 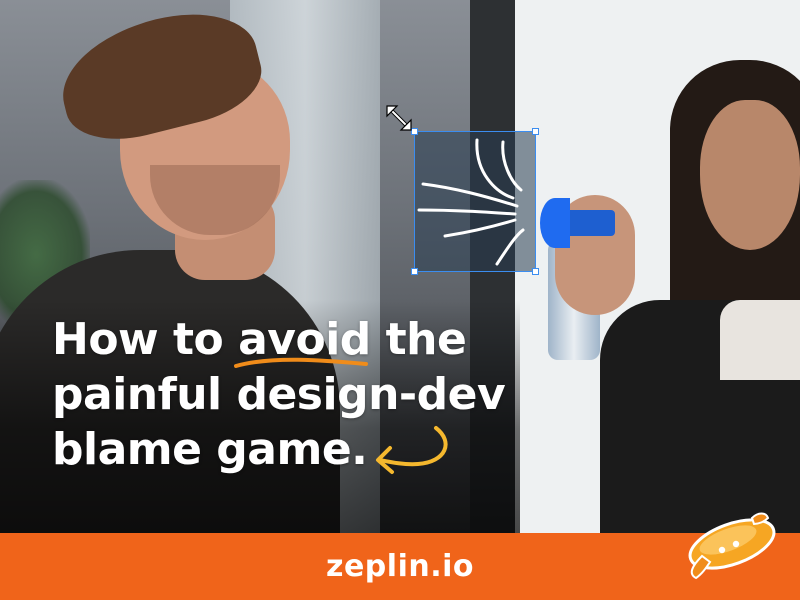 What do you see at coordinates (590, 223) in the screenshot?
I see `air-horn-stem` at bounding box center [590, 223].